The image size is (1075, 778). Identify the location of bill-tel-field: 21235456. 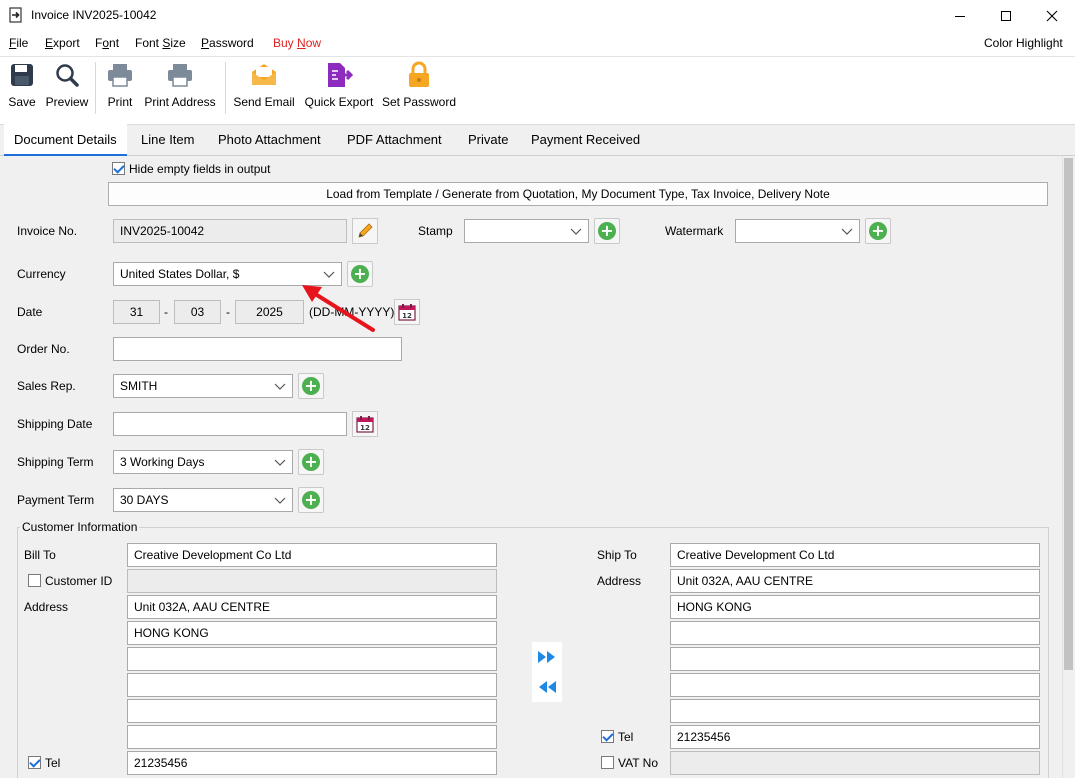
(312, 763).